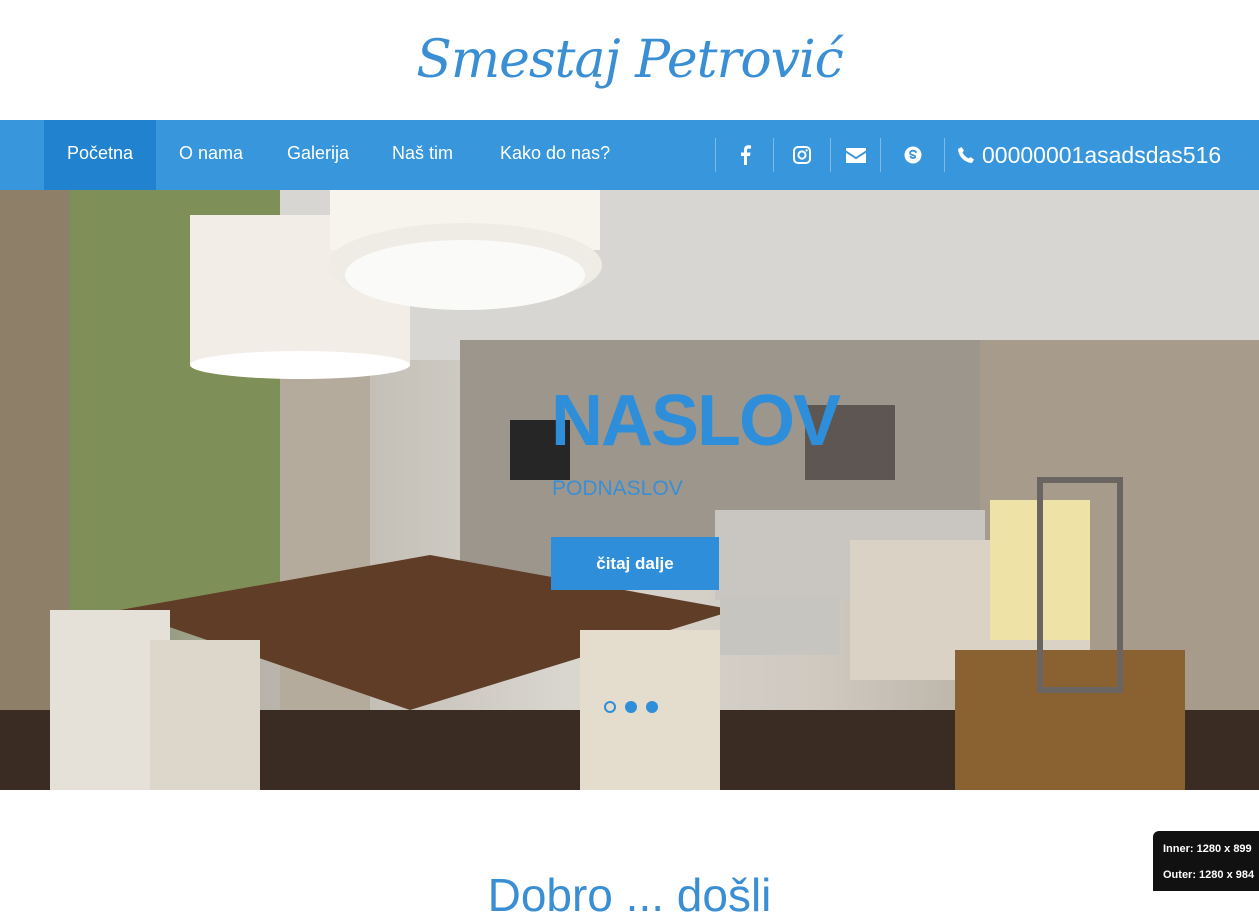 This screenshot has width=1259, height=922. I want to click on nav-divider, so click(944, 155).